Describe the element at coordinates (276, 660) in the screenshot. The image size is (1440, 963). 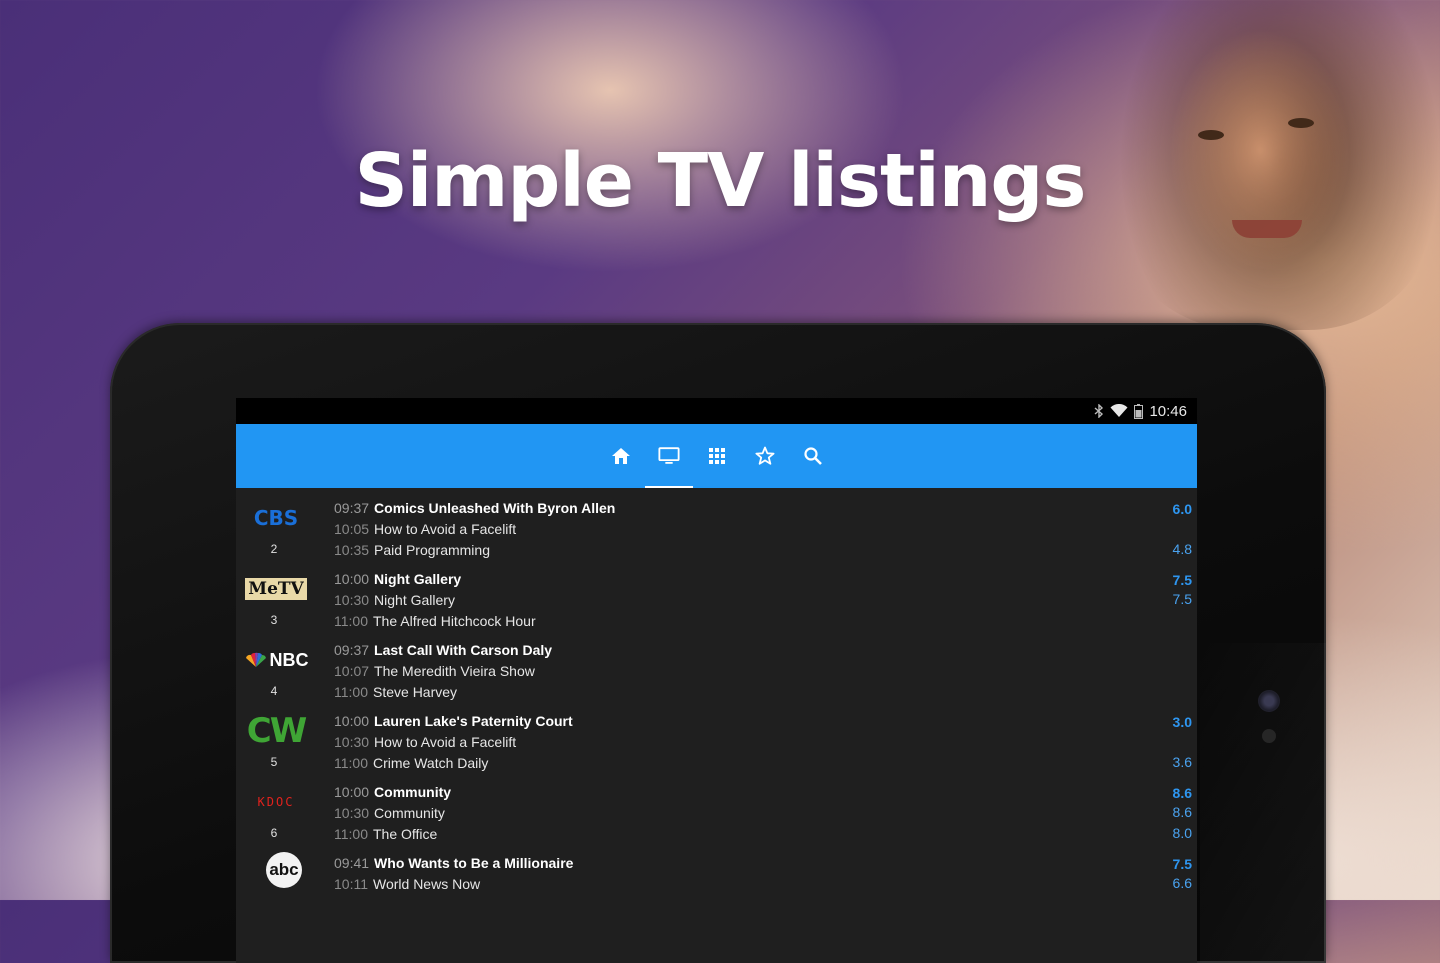
I see `nbc-logo-icon: NBC` at that location.